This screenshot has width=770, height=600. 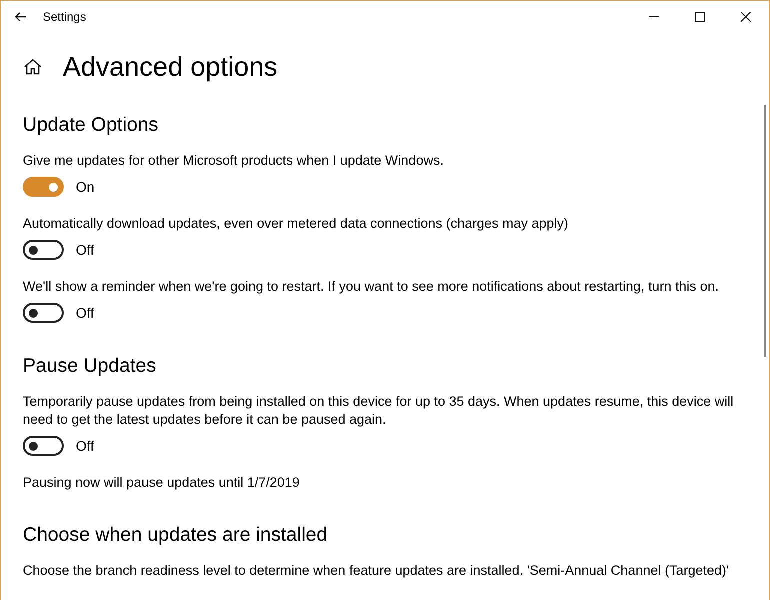 What do you see at coordinates (371, 287) in the screenshot?
I see `setting-label: We'll show a reminder when we're going to restart. If you want to see more notifications about restarting, turn this on.` at bounding box center [371, 287].